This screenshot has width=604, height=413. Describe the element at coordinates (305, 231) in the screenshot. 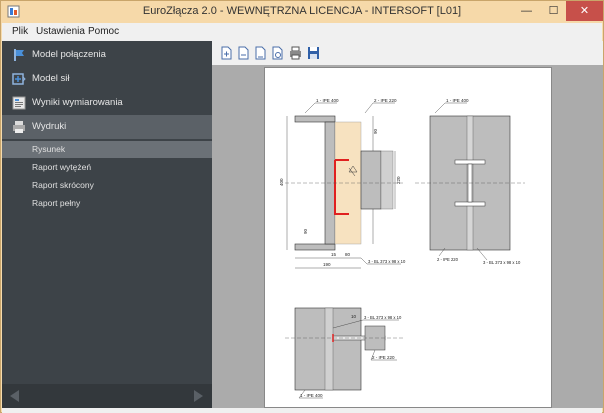

I see `dim-90b: 90` at that location.